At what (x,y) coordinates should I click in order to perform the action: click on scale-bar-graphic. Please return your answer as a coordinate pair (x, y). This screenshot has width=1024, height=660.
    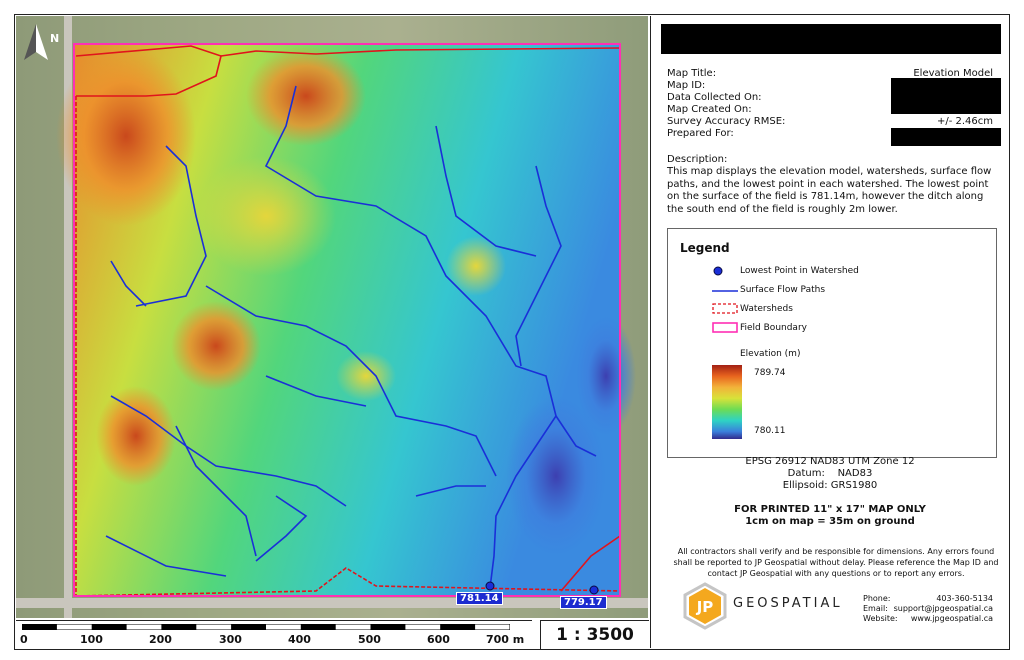
    Looking at the image, I should click on (266, 627).